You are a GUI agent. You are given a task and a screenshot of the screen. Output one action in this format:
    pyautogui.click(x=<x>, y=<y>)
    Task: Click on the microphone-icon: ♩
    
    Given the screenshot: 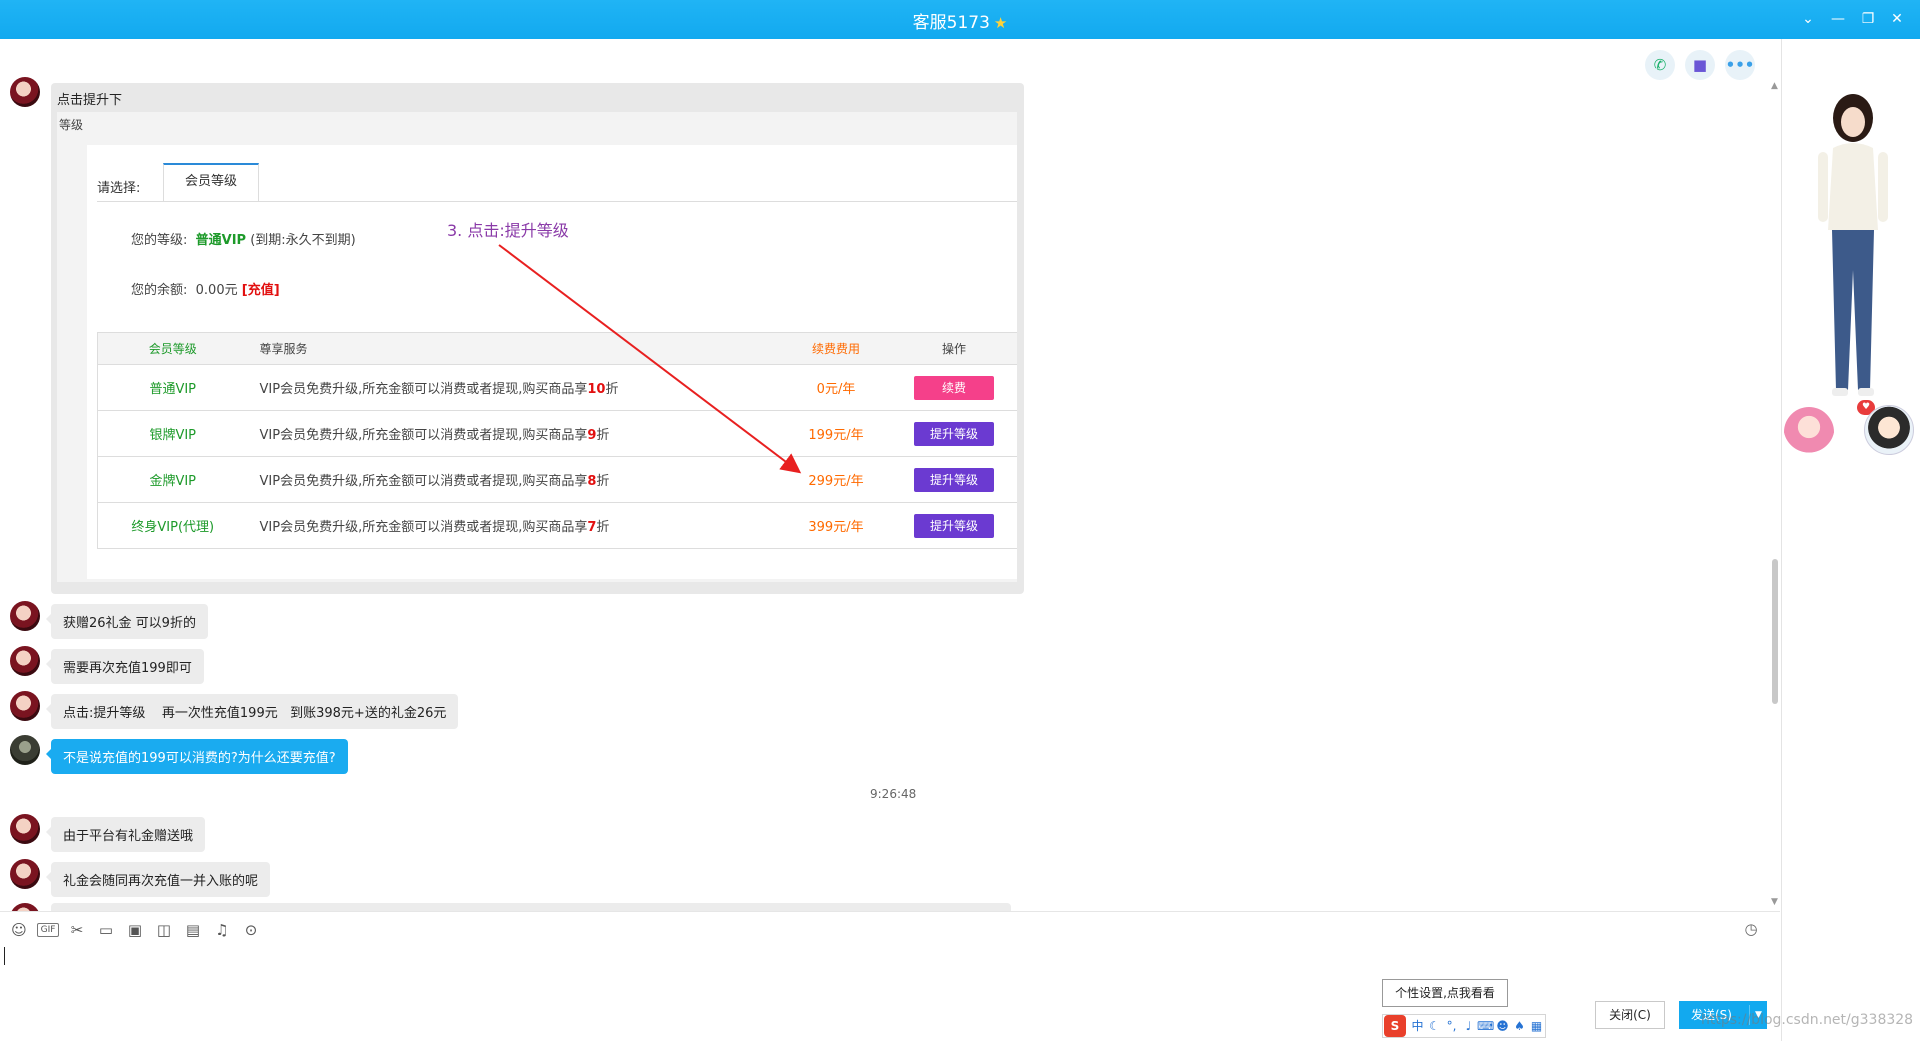 What is the action you would take?
    pyautogui.click(x=1468, y=1026)
    